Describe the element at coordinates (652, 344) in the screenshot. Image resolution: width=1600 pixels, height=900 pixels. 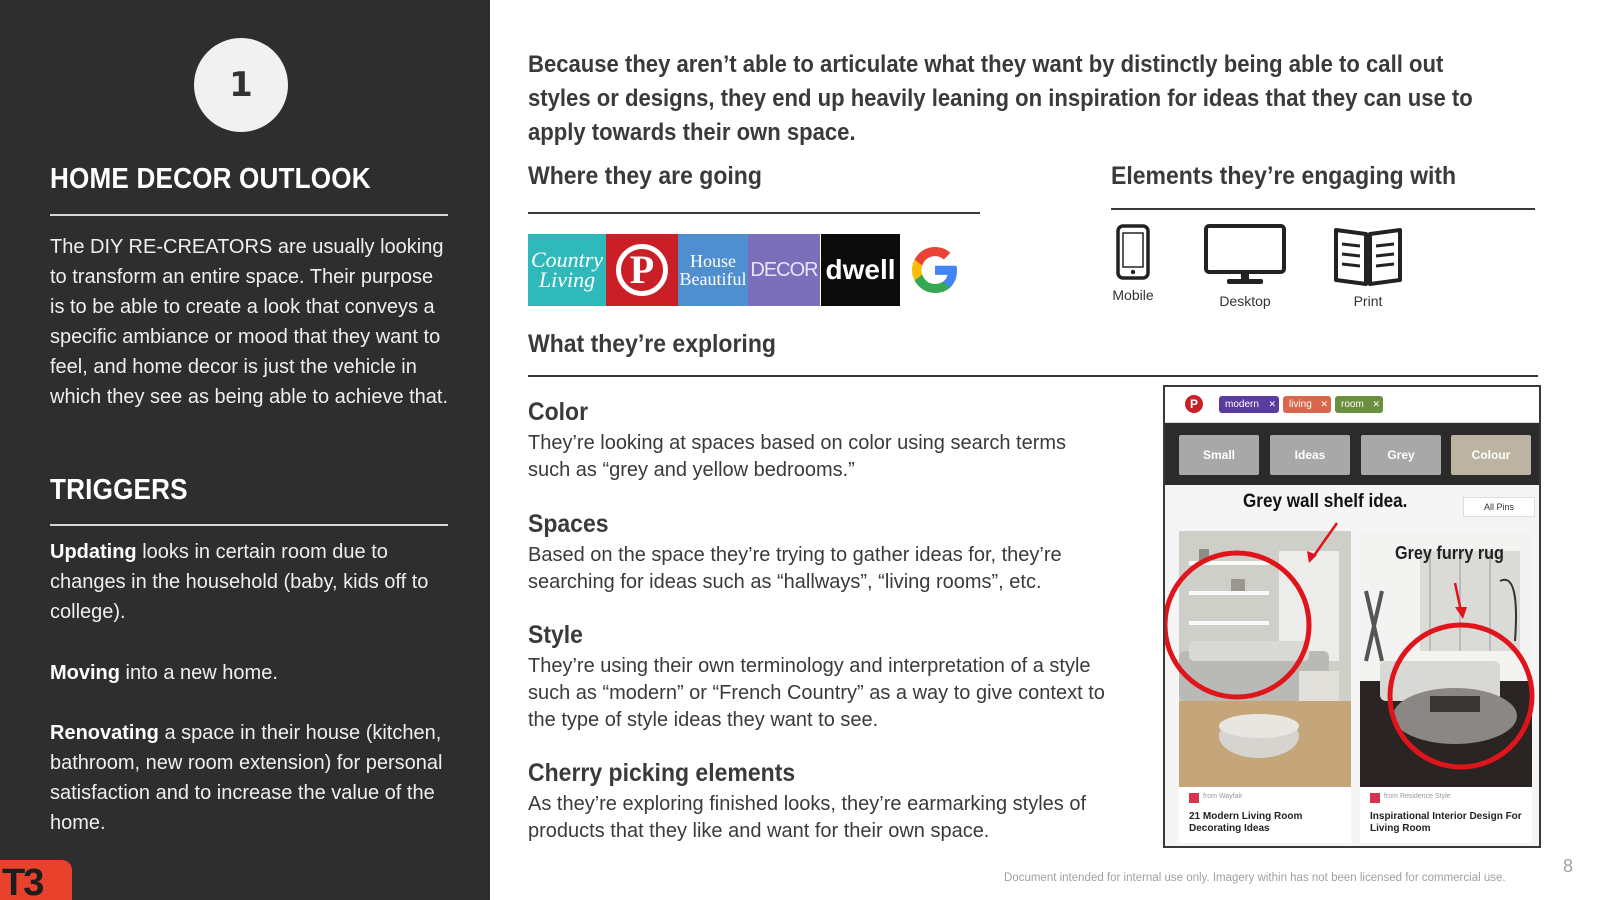
I see `exploring-title: What they’re exploring` at that location.